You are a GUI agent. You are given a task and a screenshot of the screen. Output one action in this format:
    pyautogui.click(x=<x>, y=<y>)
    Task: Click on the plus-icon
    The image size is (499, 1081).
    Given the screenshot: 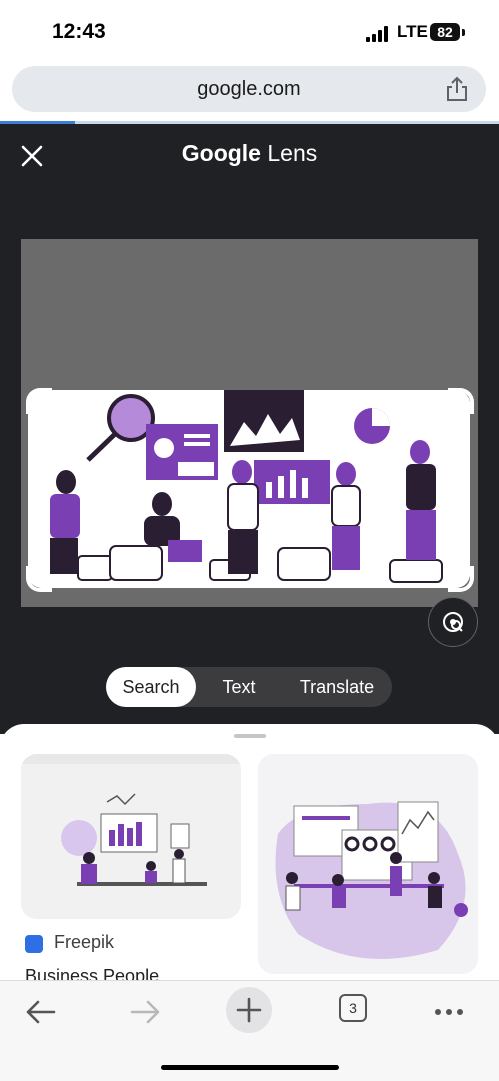 What is the action you would take?
    pyautogui.click(x=249, y=1010)
    